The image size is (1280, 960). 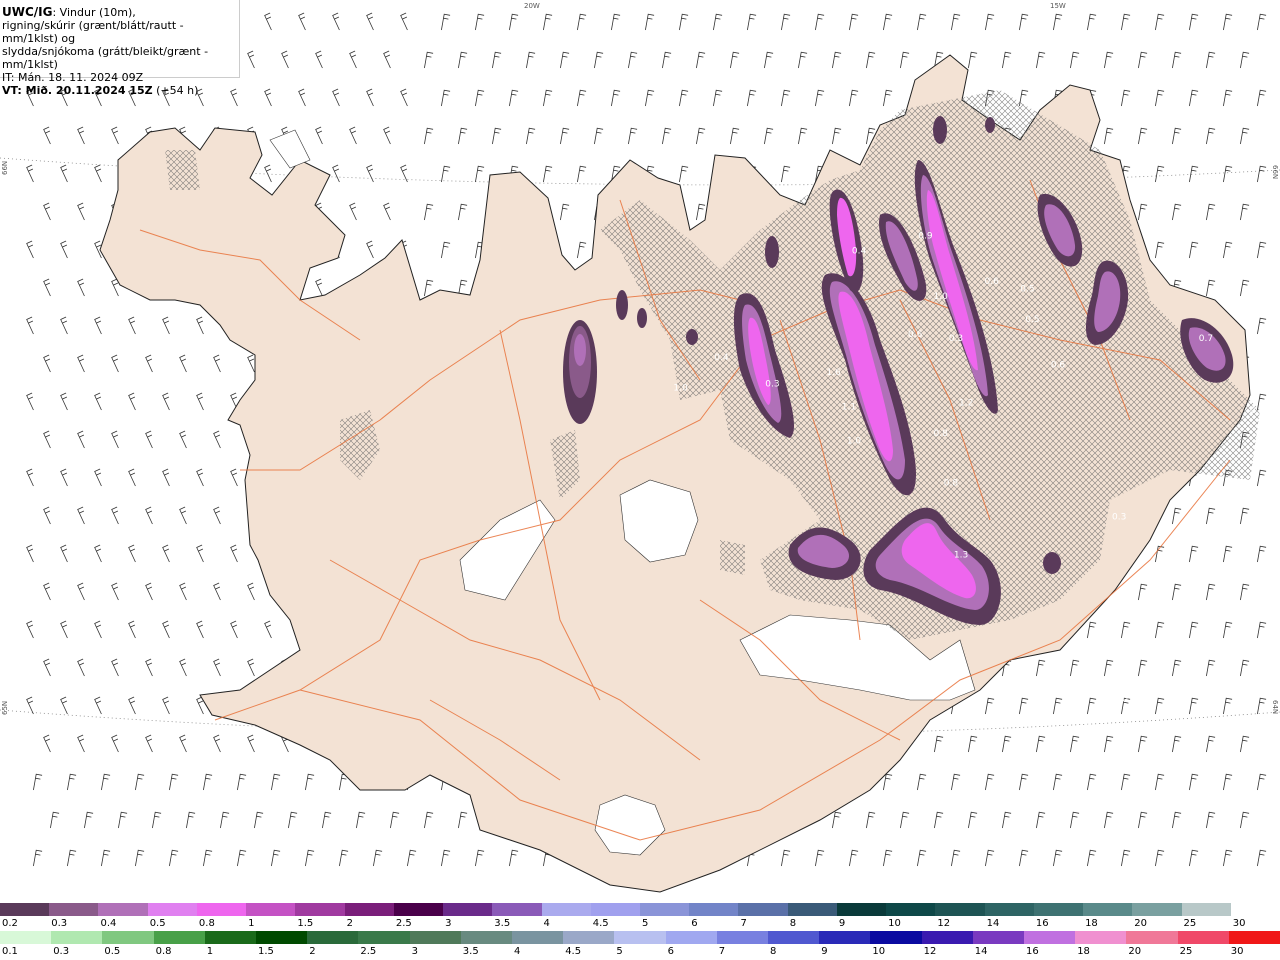 I want to click on precip-value-label: 1.6, so click(x=833, y=373).